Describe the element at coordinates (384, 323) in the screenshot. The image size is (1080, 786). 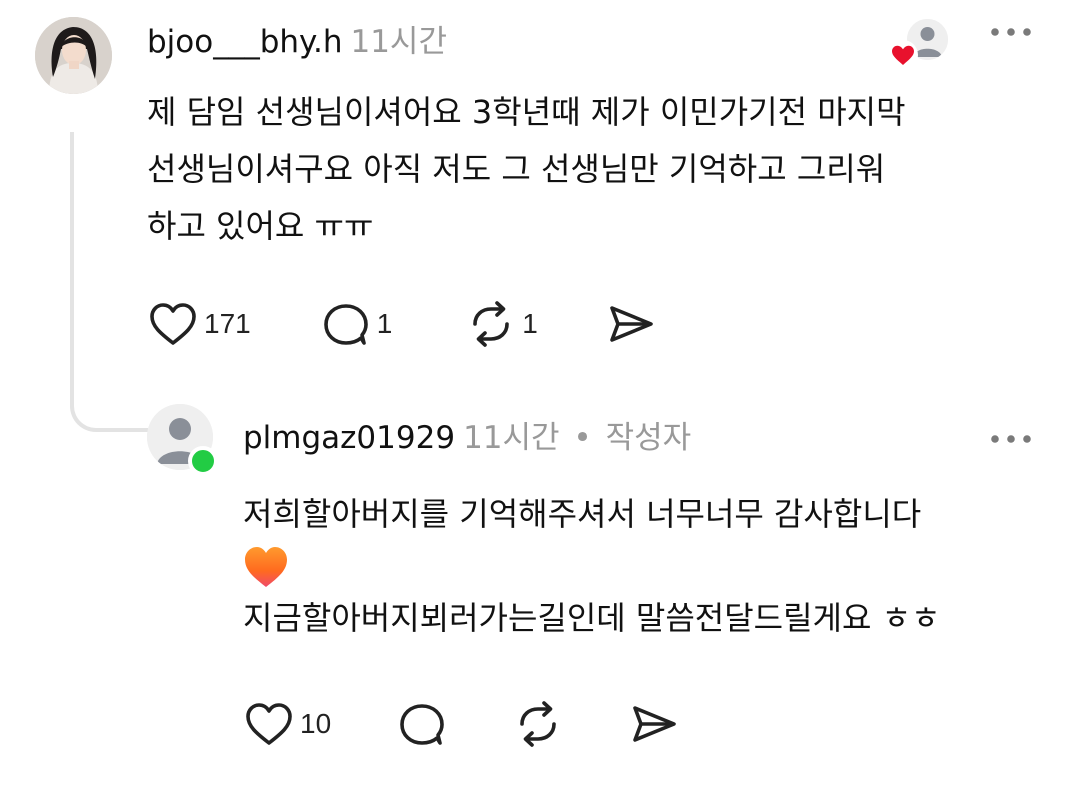
I see `reply-count: 1` at that location.